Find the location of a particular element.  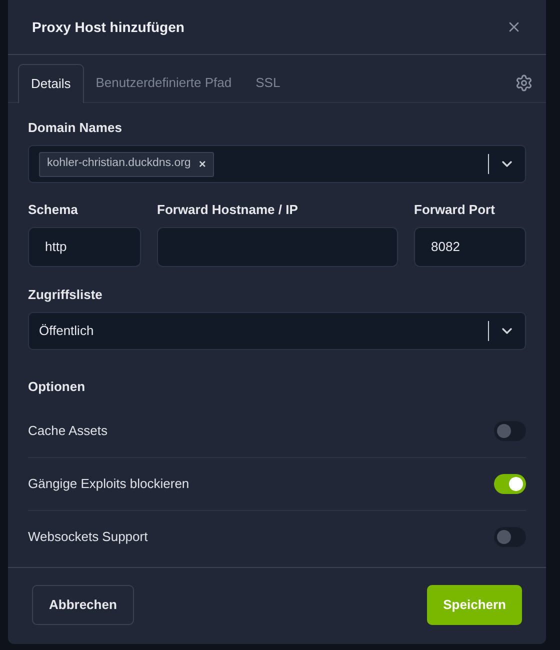

tab: Benutzerdefinierte Pfad is located at coordinates (164, 82).